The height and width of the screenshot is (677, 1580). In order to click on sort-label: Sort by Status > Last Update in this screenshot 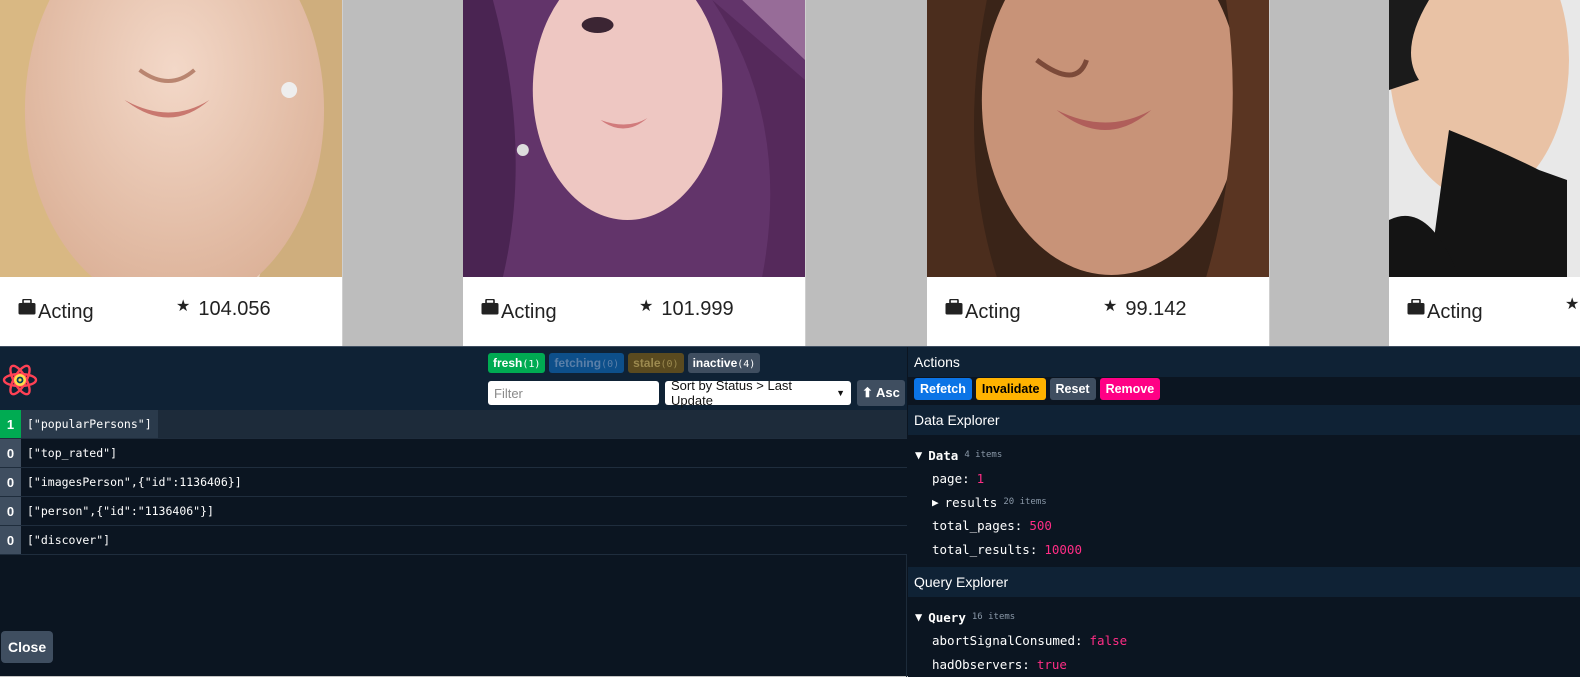, I will do `click(732, 393)`.